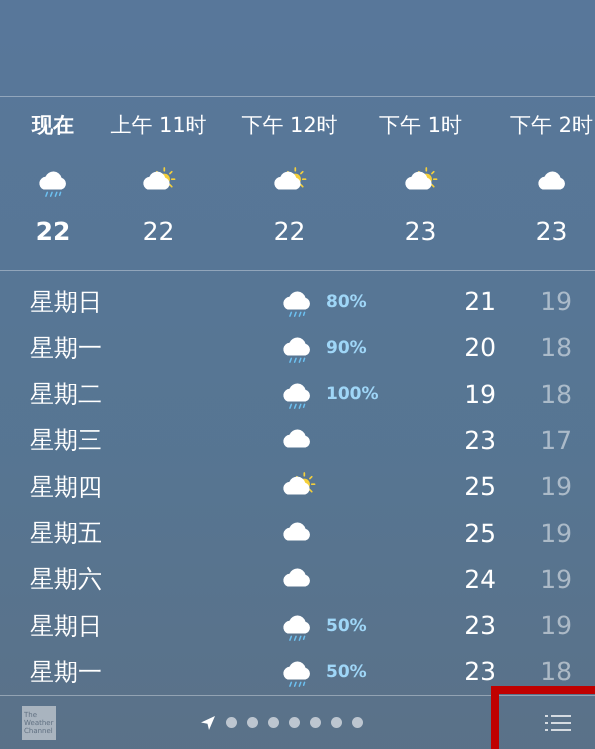 The width and height of the screenshot is (595, 749). I want to click on rain-chance: 80%, so click(346, 302).